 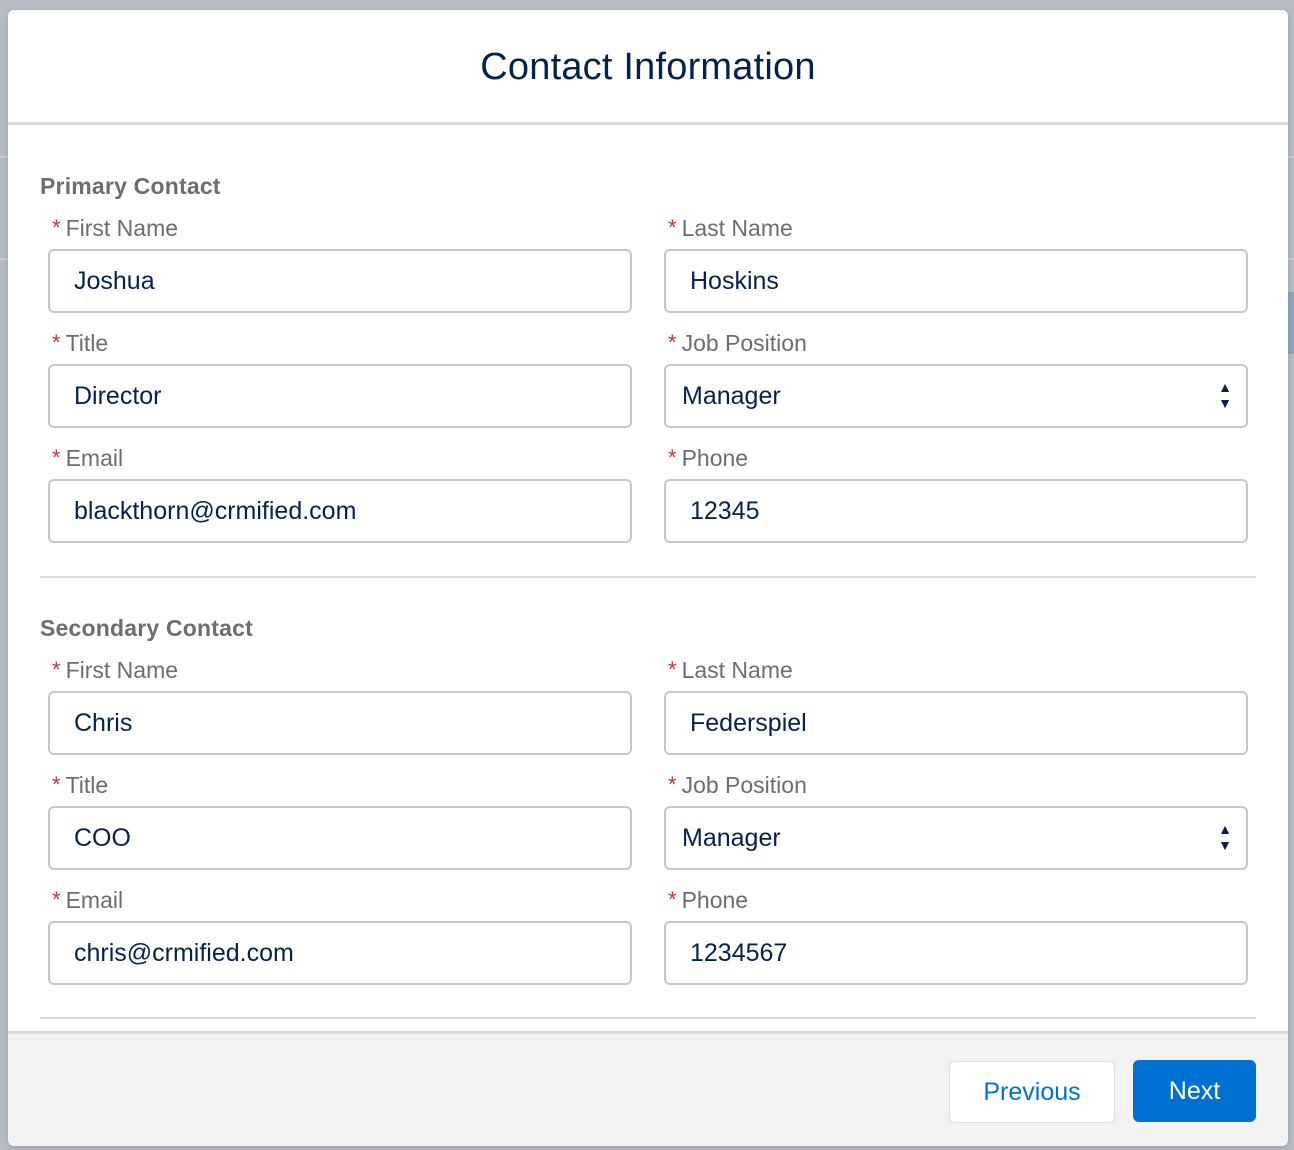 I want to click on primary-title-group: * Title Director, so click(x=340, y=378).